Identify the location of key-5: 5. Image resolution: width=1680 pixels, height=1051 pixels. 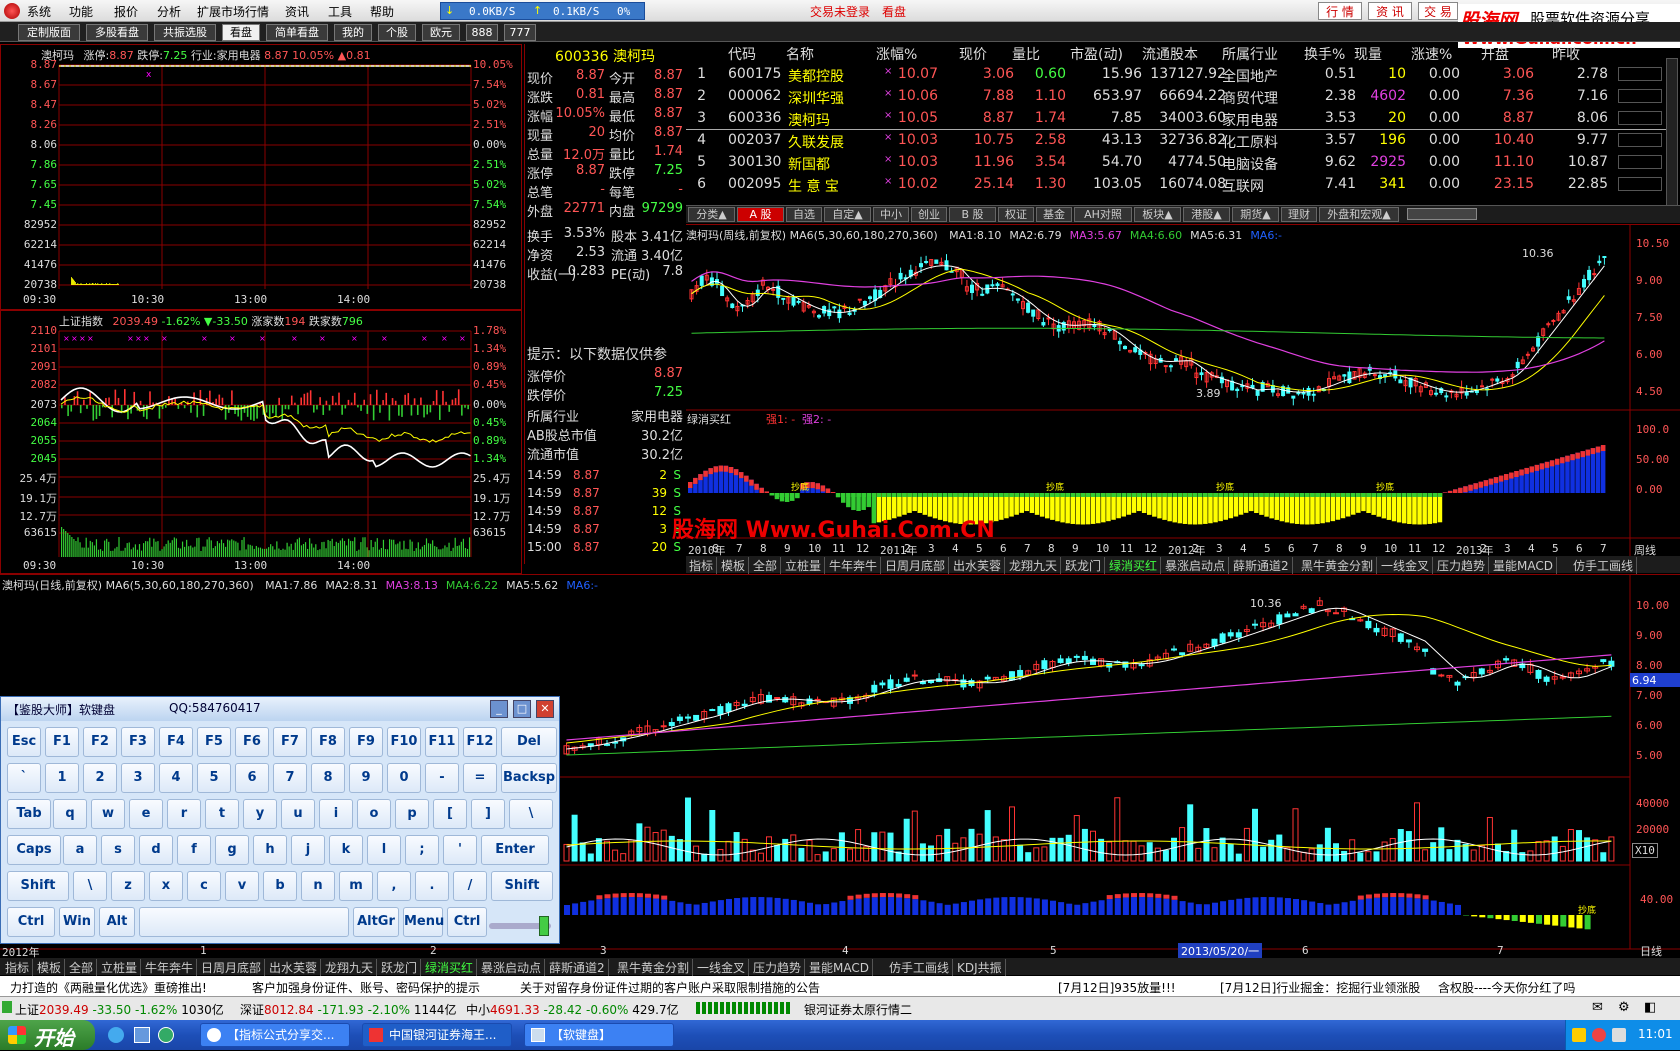
(214, 778).